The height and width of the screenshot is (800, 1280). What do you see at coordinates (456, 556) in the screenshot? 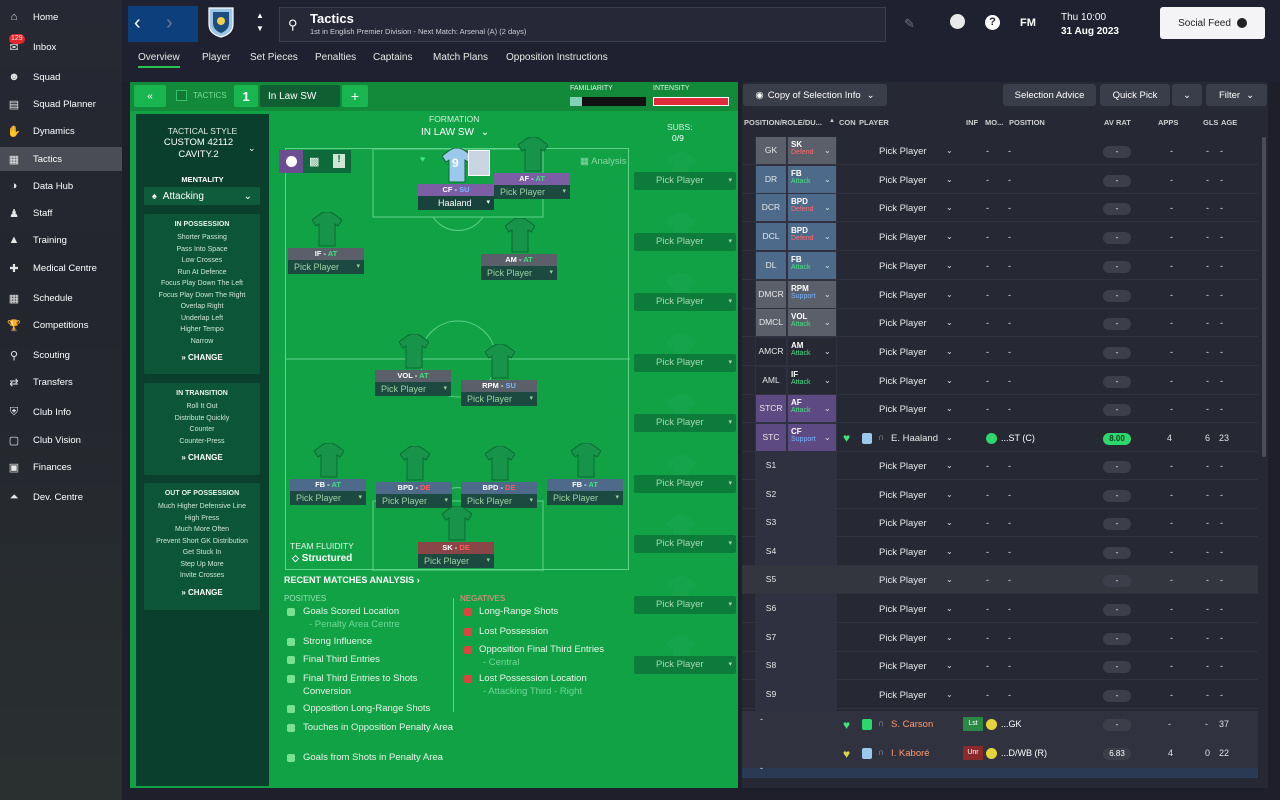
I see `player-slot: SK - DE Pick Player ▾` at bounding box center [456, 556].